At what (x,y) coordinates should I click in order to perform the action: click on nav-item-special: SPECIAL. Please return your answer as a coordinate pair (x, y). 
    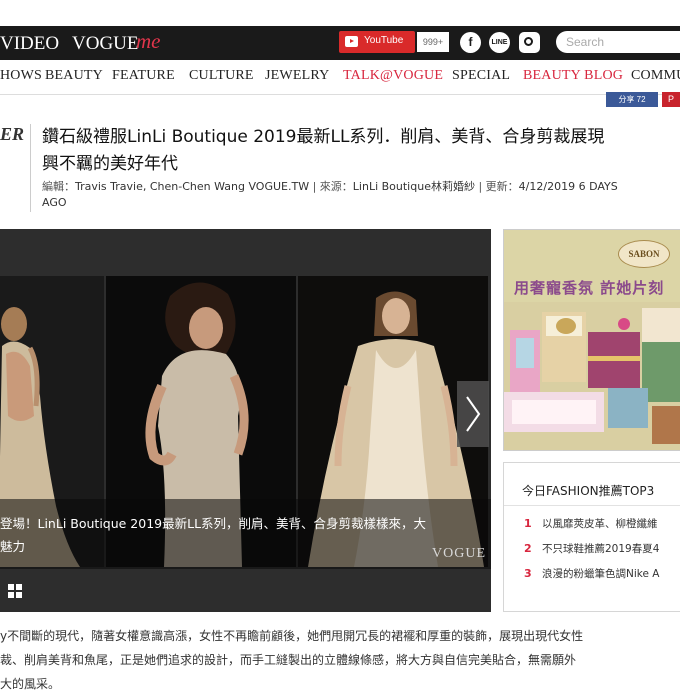
    Looking at the image, I should click on (481, 76).